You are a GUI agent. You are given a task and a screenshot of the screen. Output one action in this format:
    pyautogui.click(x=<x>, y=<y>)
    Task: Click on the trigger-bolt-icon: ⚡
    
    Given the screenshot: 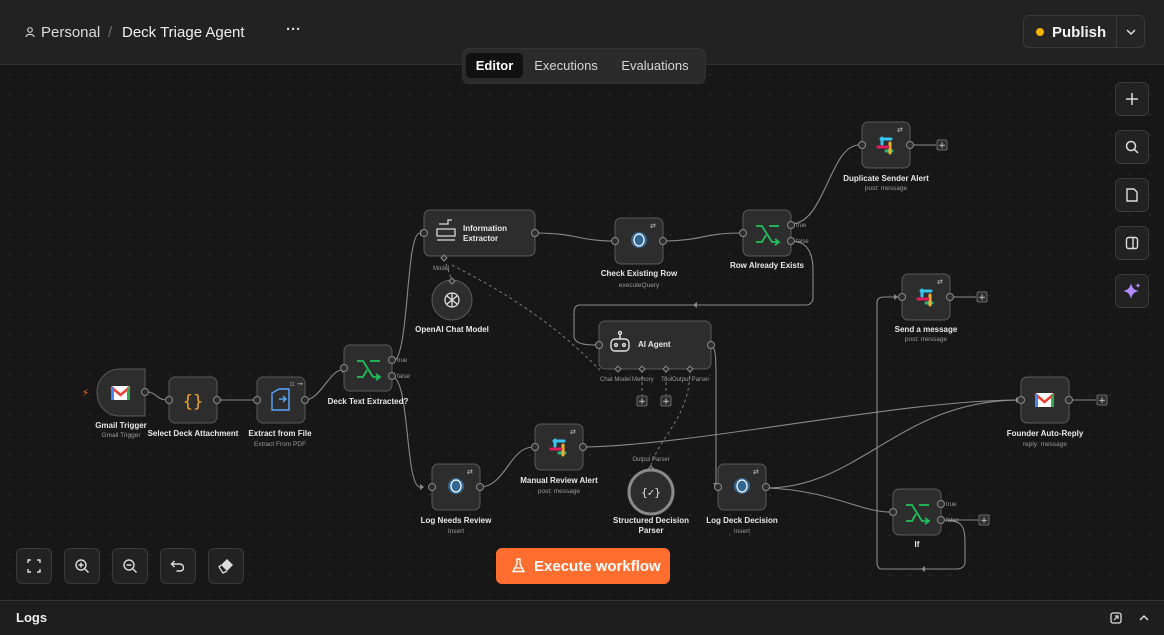 What is the action you would take?
    pyautogui.click(x=85, y=393)
    